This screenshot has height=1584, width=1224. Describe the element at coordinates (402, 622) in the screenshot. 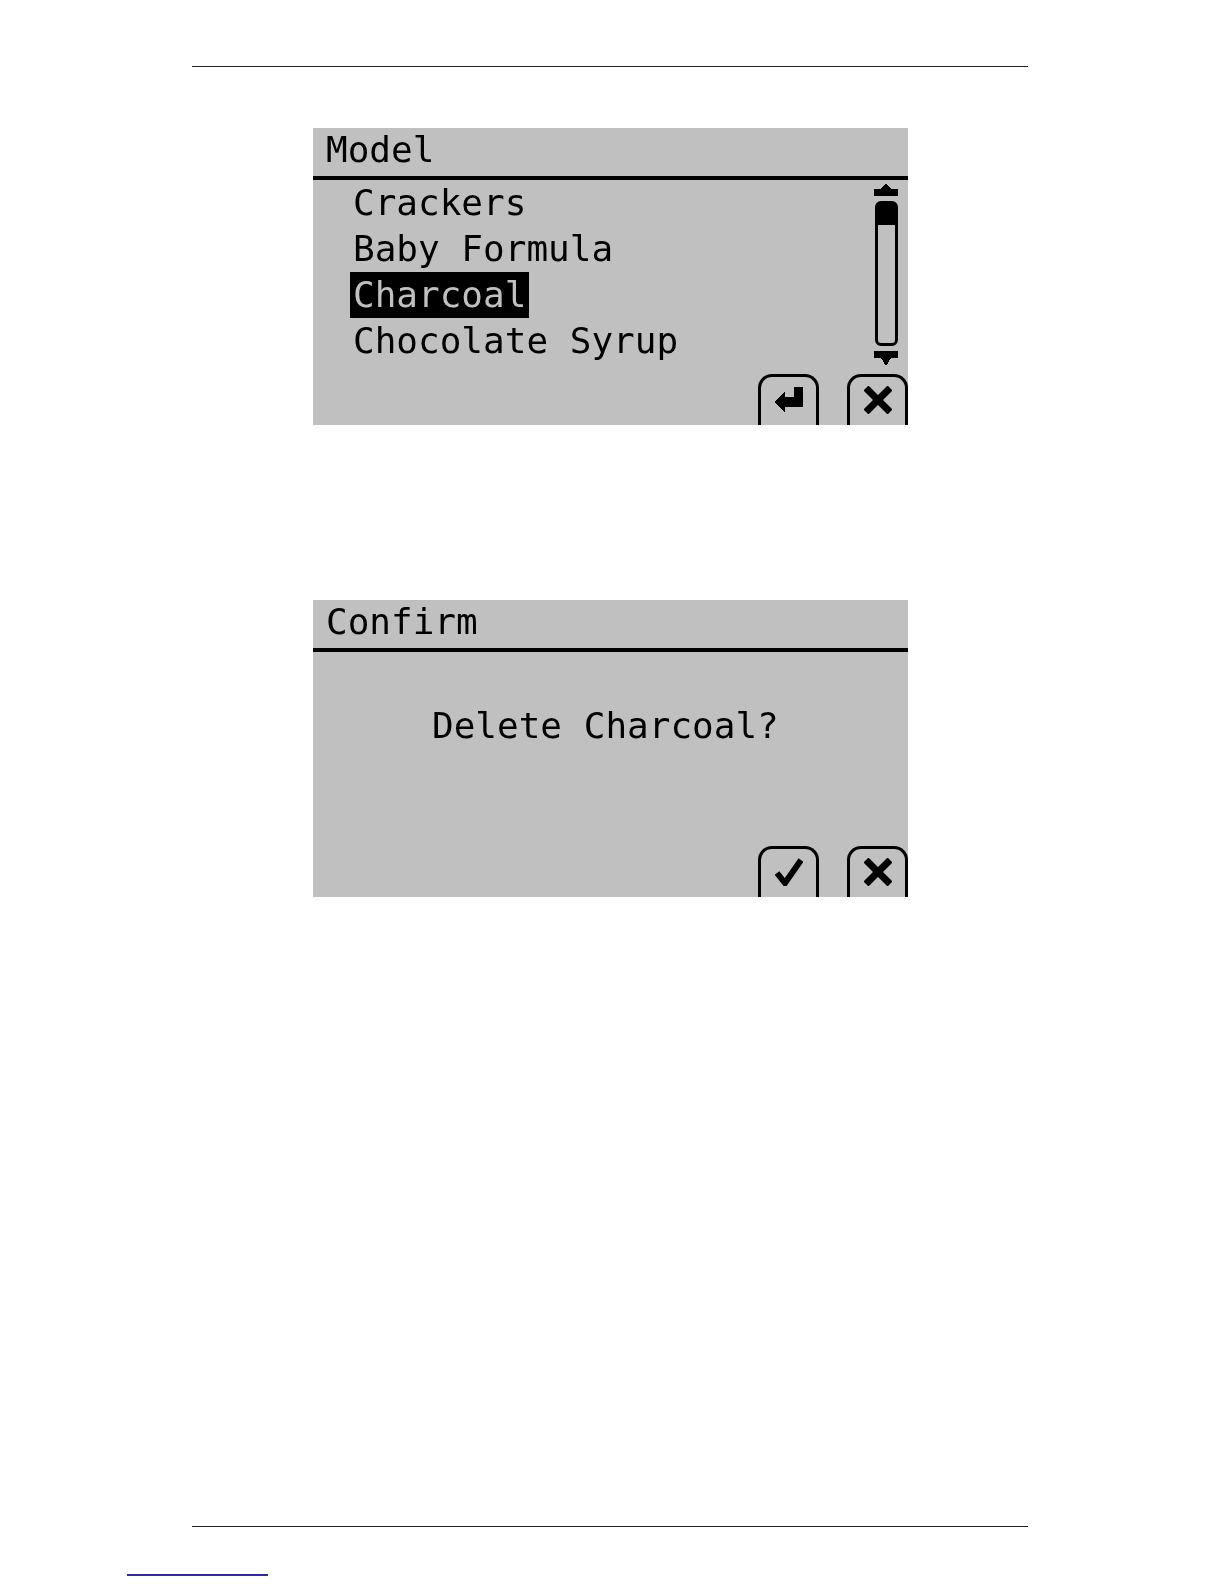

I see `screen-title: Confirm` at that location.